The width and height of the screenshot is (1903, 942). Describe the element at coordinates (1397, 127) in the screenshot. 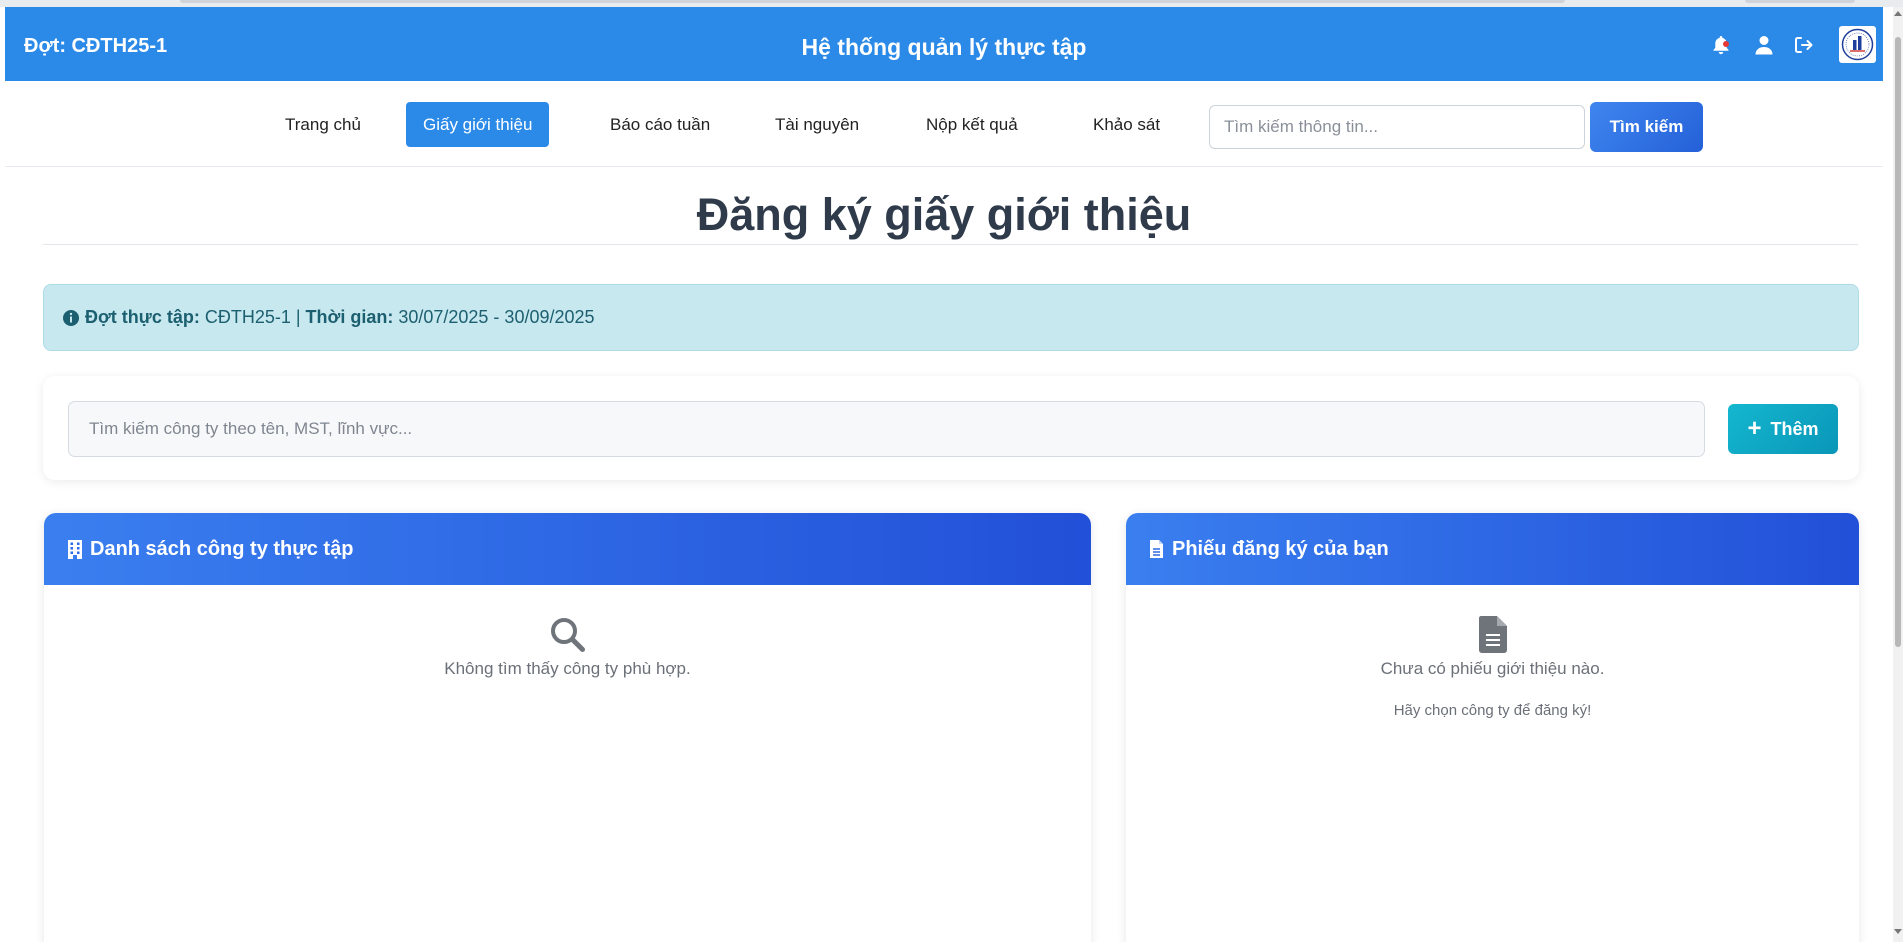

I see `search-input` at that location.